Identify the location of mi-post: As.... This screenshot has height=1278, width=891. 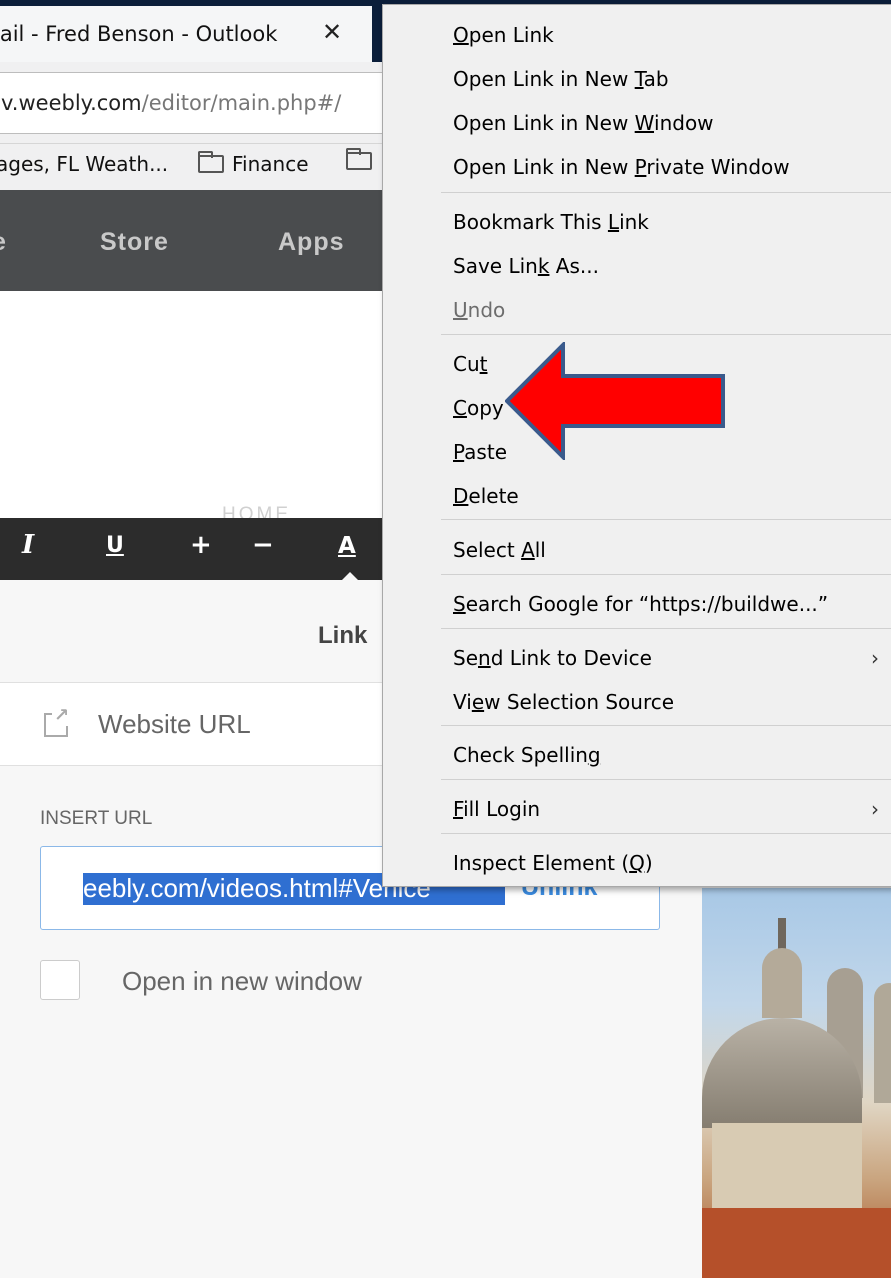
(574, 266).